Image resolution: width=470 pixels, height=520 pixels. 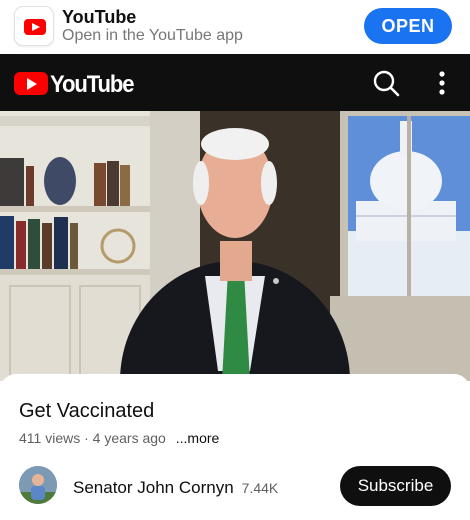 I want to click on channel-row: Senator John Cornyn 7.44K Subscribe, so click(x=235, y=484).